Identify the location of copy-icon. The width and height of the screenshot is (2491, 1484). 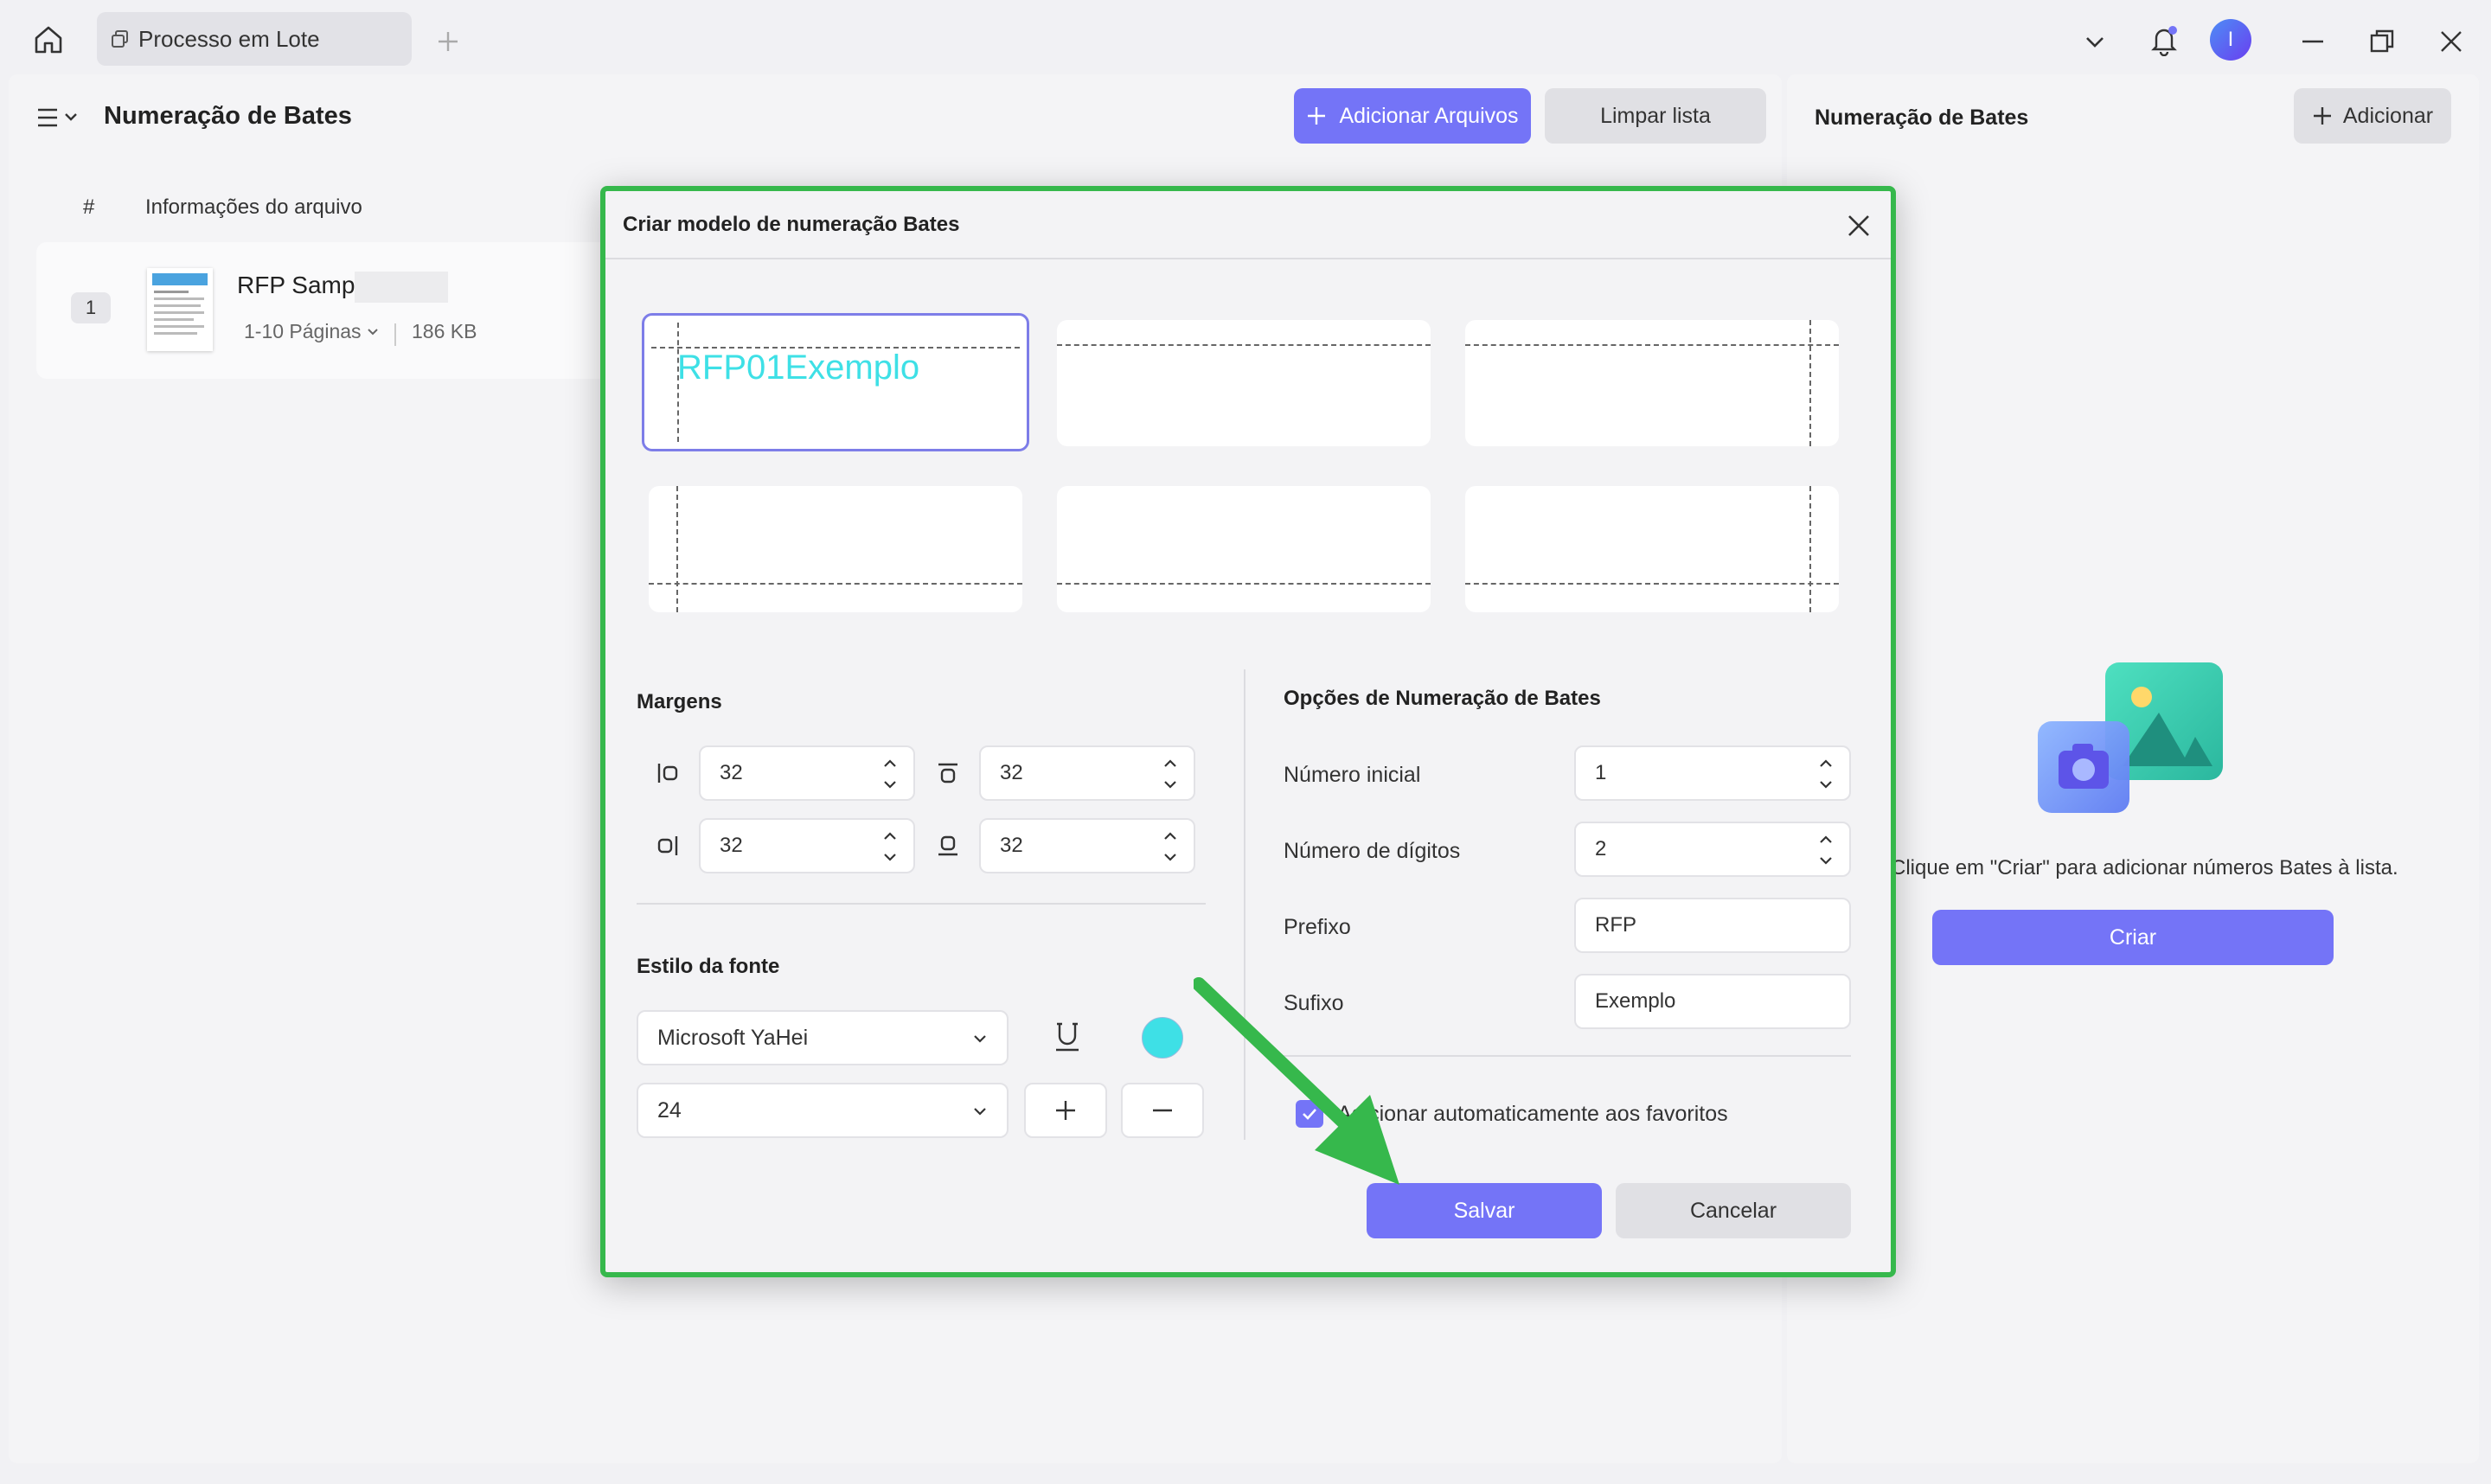
(121, 38).